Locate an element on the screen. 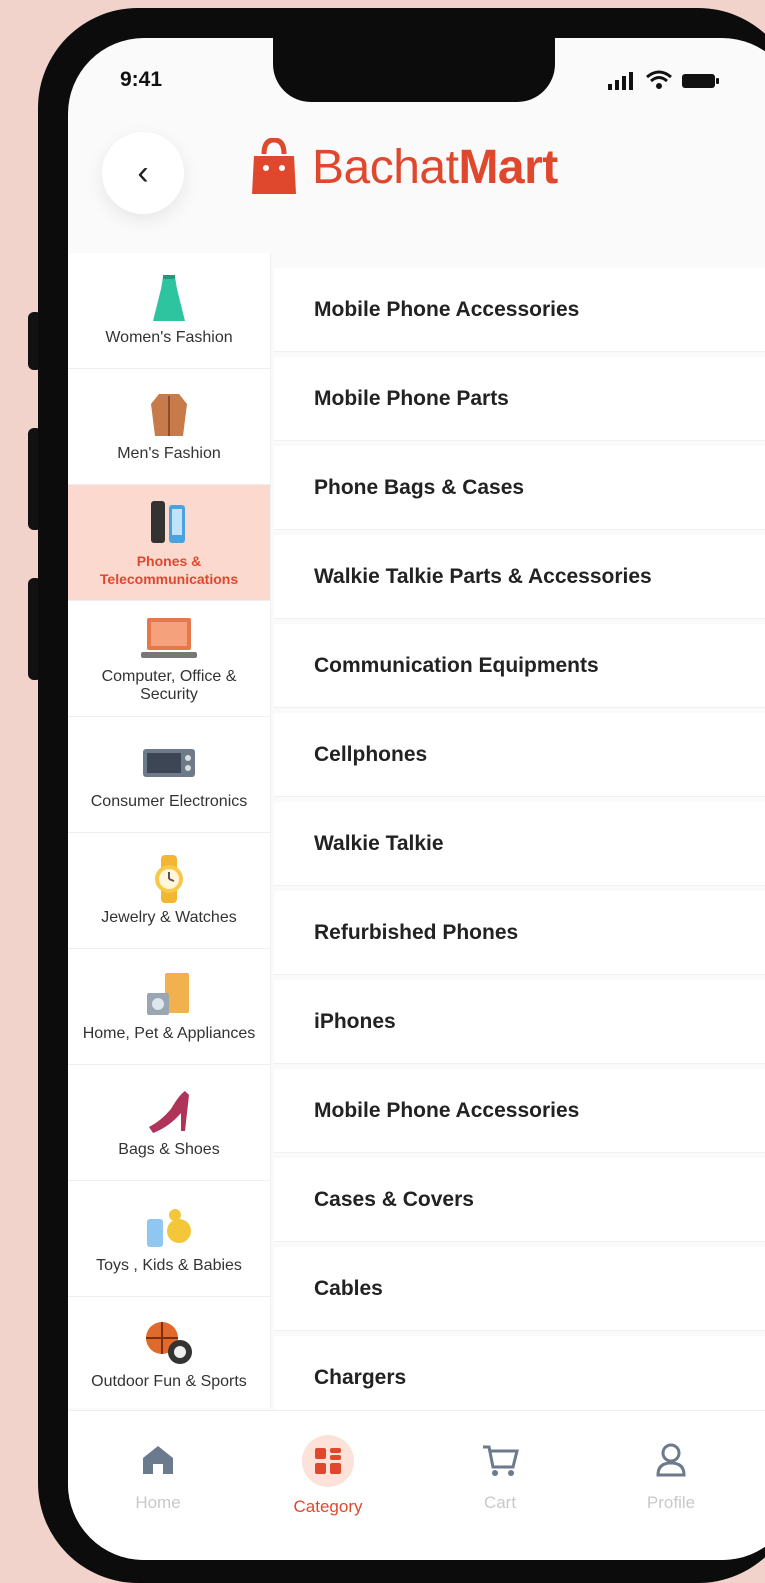 This screenshot has height=1583, width=765. chevron-left-icon: ‹ is located at coordinates (142, 173).